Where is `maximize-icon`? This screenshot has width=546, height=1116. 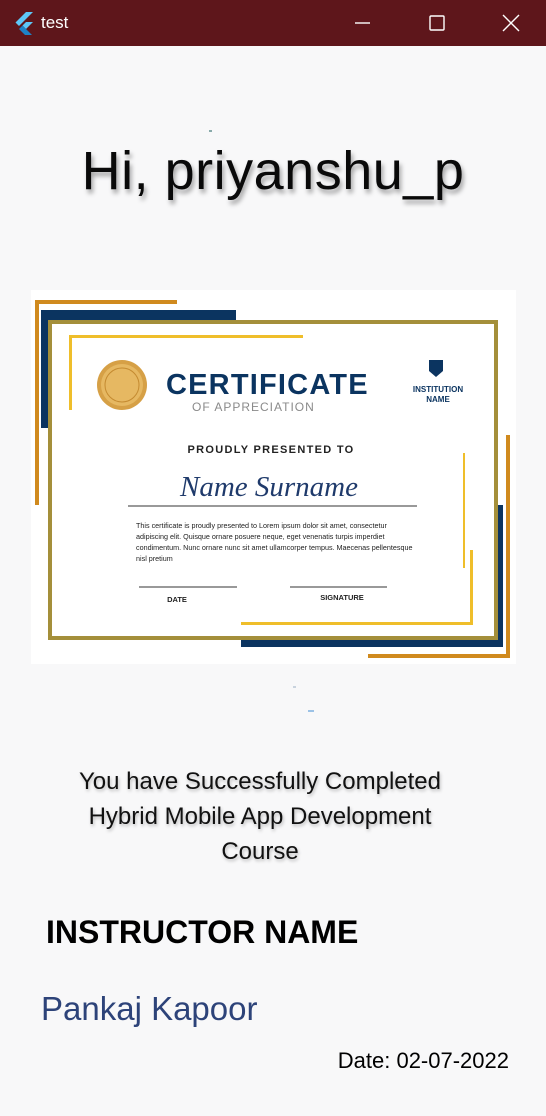
maximize-icon is located at coordinates (437, 23).